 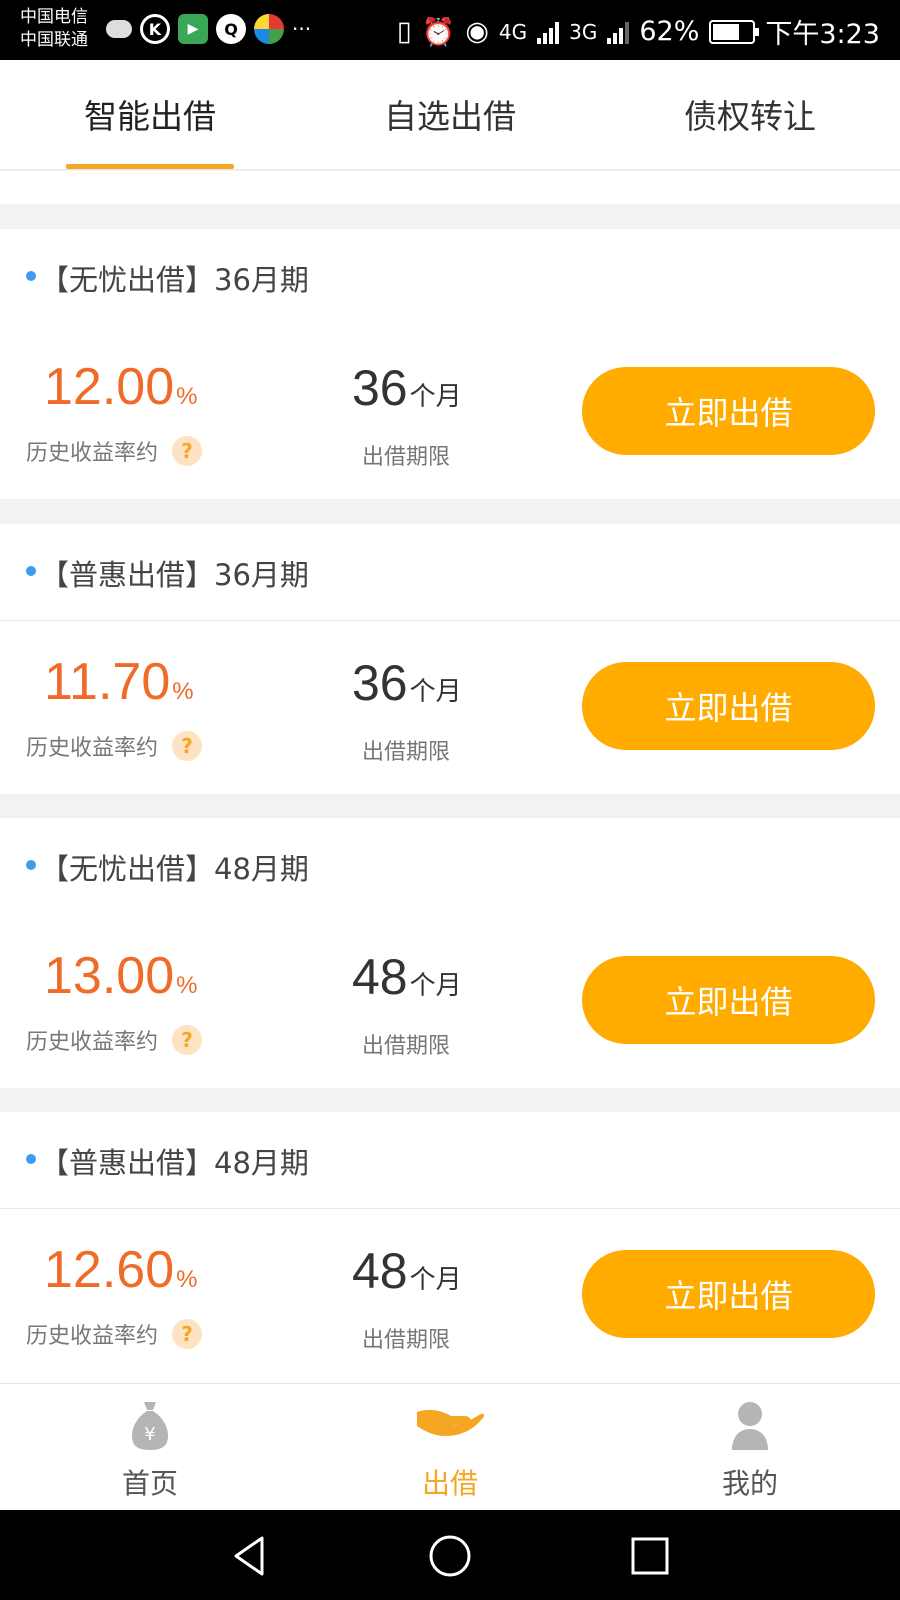 I want to click on nav-mine-label: 我的, so click(x=749, y=1483).